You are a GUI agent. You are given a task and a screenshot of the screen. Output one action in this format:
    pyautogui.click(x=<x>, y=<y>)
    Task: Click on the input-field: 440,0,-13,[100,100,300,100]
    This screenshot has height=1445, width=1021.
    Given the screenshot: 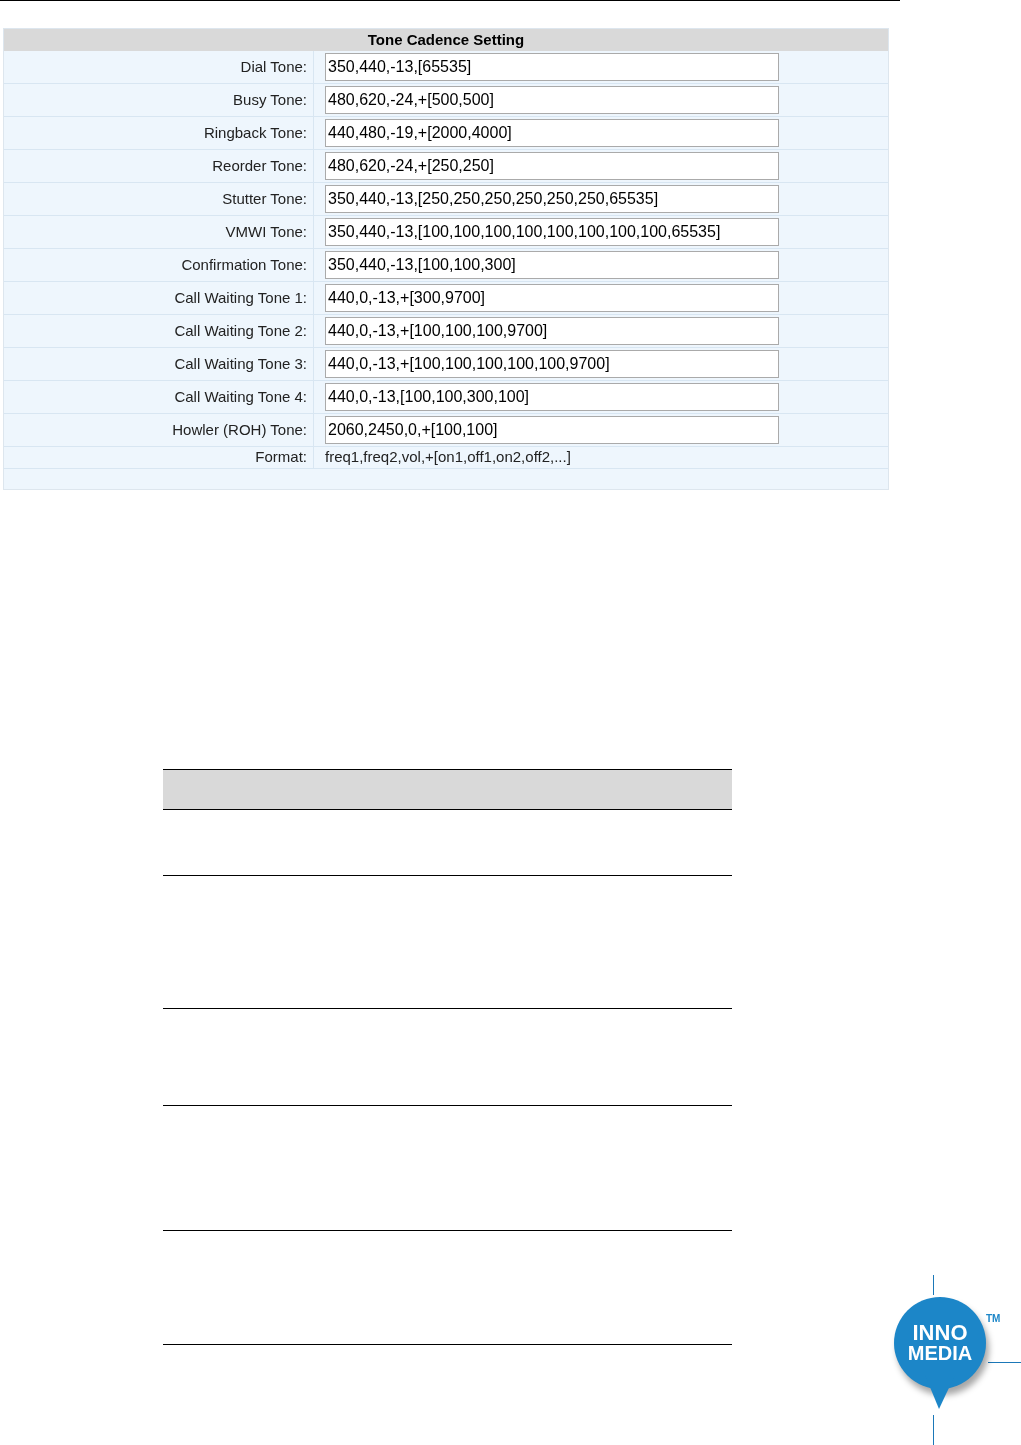 What is the action you would take?
    pyautogui.click(x=552, y=397)
    